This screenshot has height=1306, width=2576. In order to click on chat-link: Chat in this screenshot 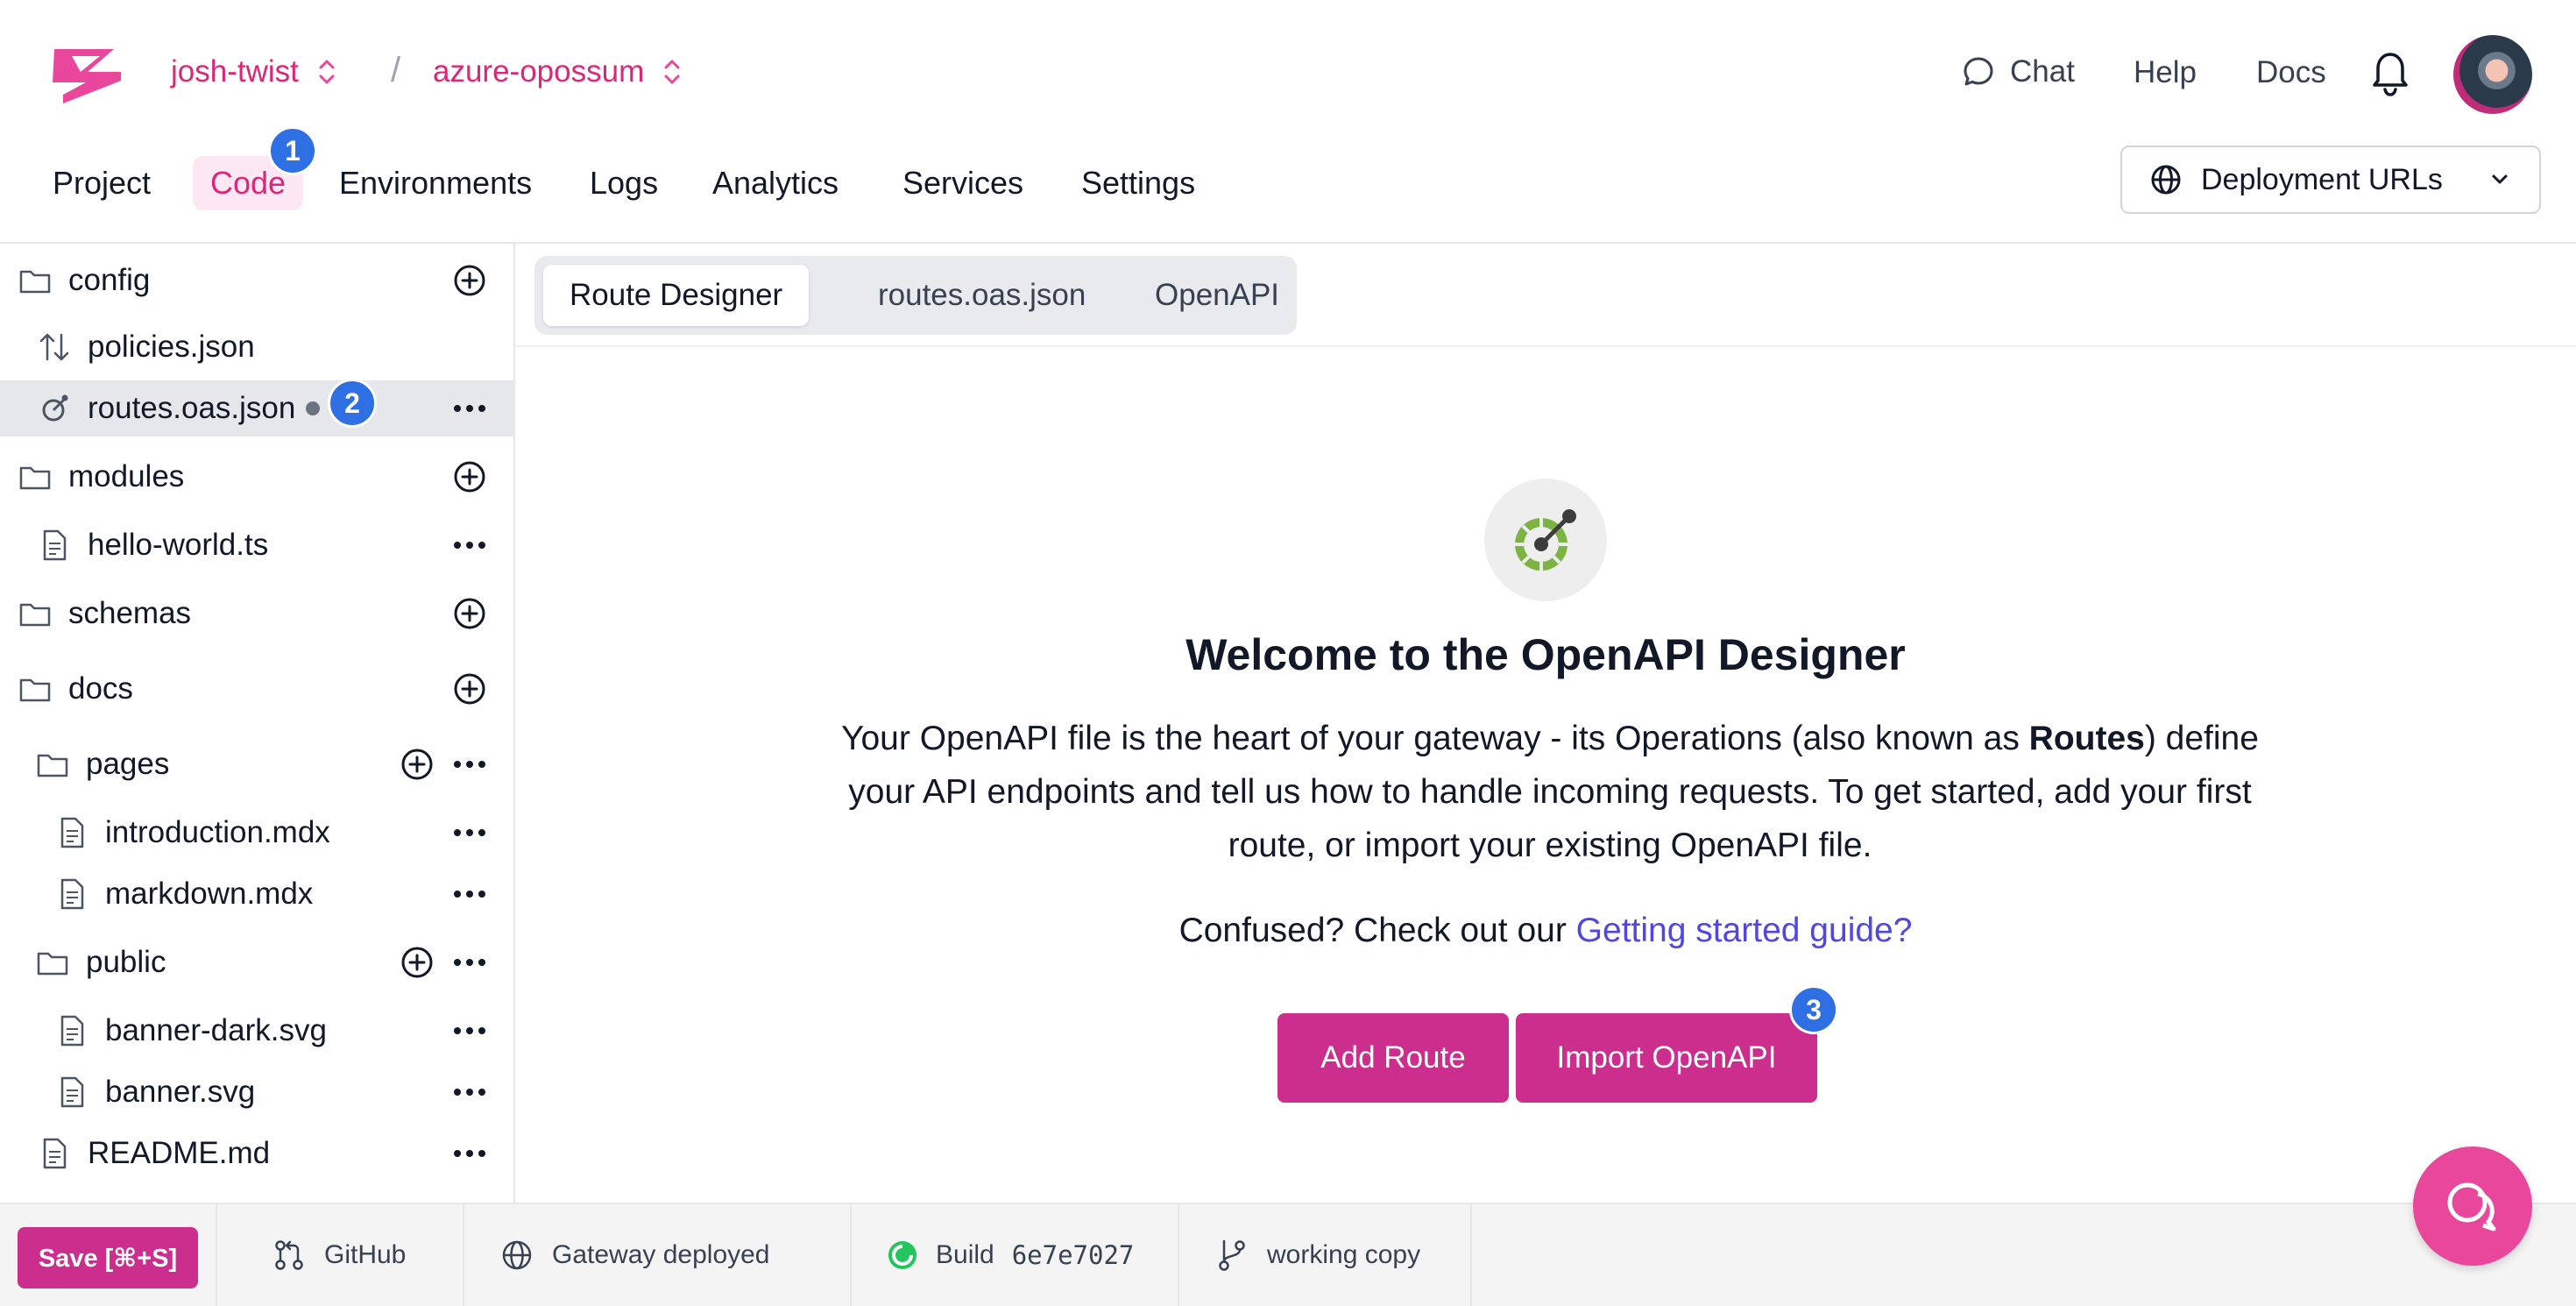, I will do `click(2018, 72)`.